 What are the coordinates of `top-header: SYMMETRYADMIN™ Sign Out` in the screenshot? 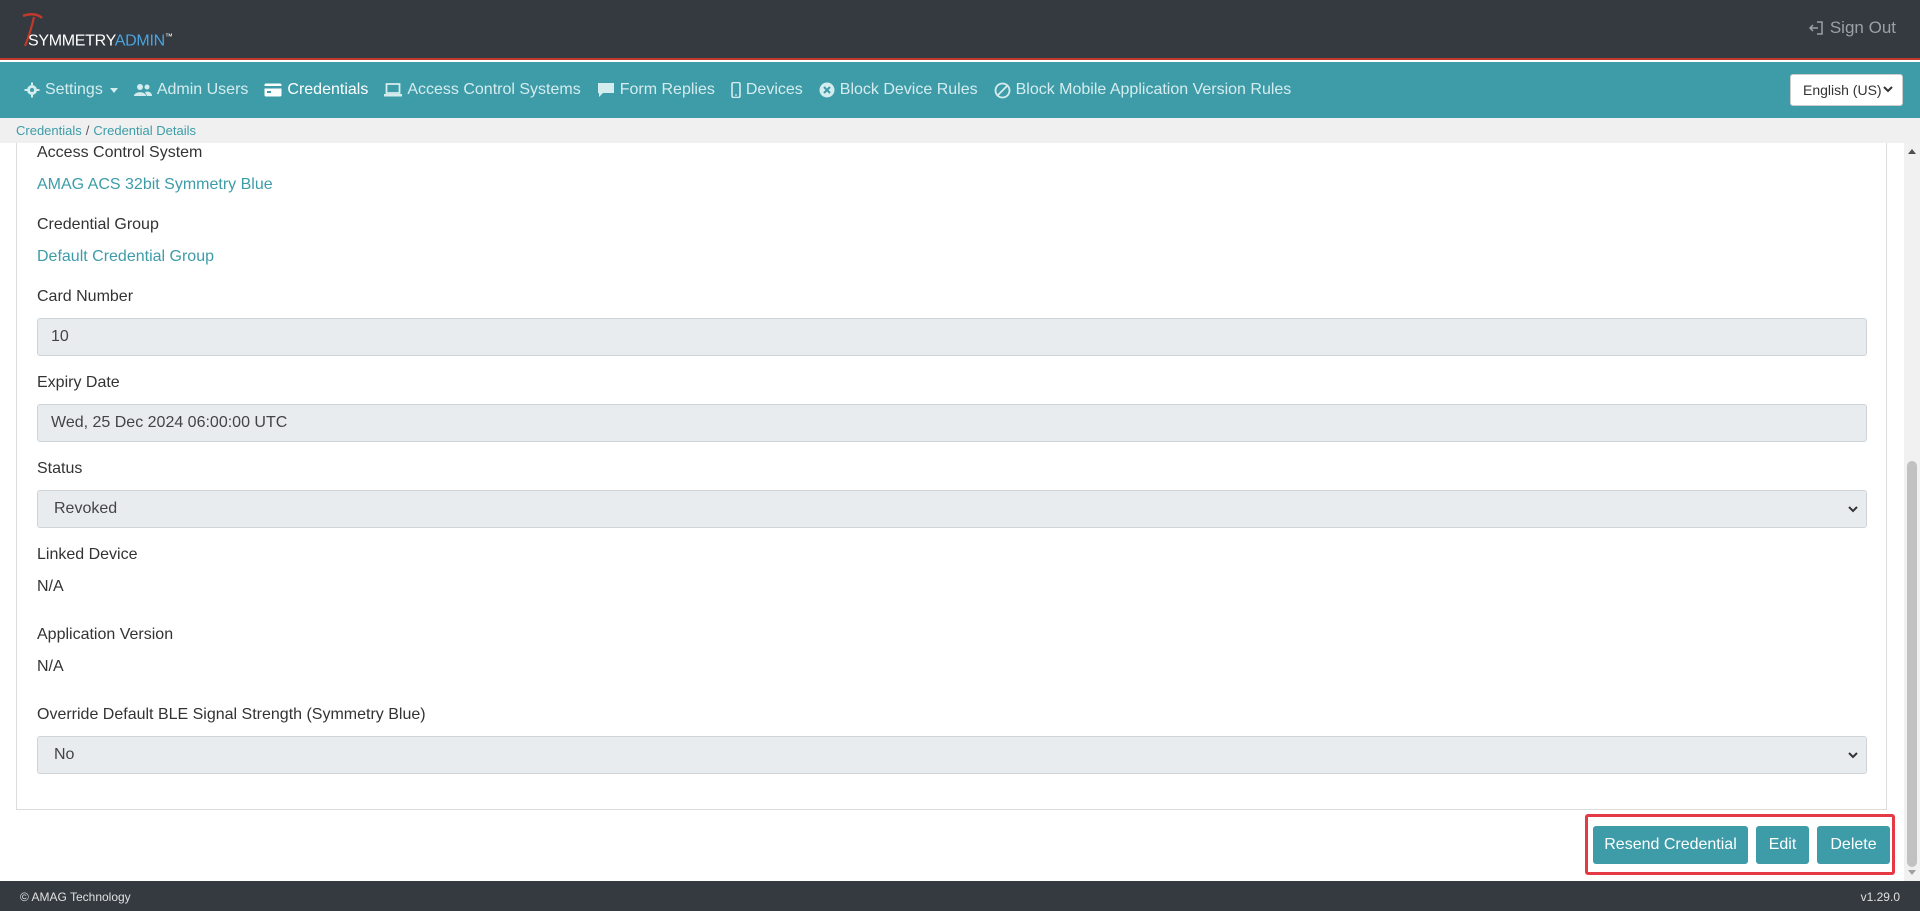 It's located at (960, 30).